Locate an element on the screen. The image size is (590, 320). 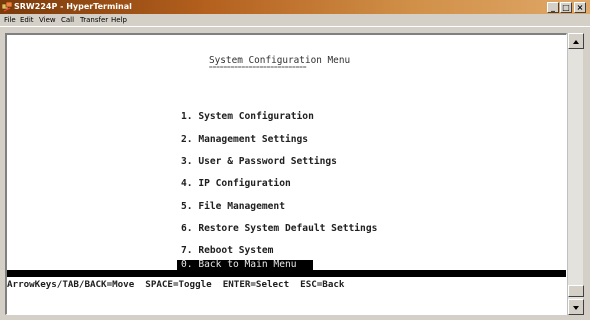
menu-transfer: Transfer is located at coordinates (94, 20).